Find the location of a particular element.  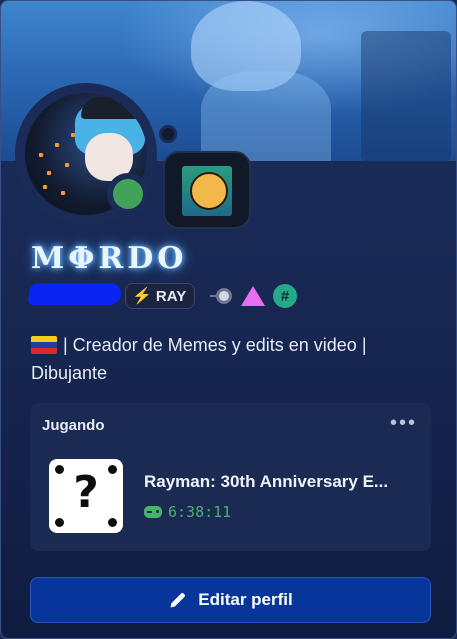

elapsed-time: 6:38:11 is located at coordinates (200, 512).